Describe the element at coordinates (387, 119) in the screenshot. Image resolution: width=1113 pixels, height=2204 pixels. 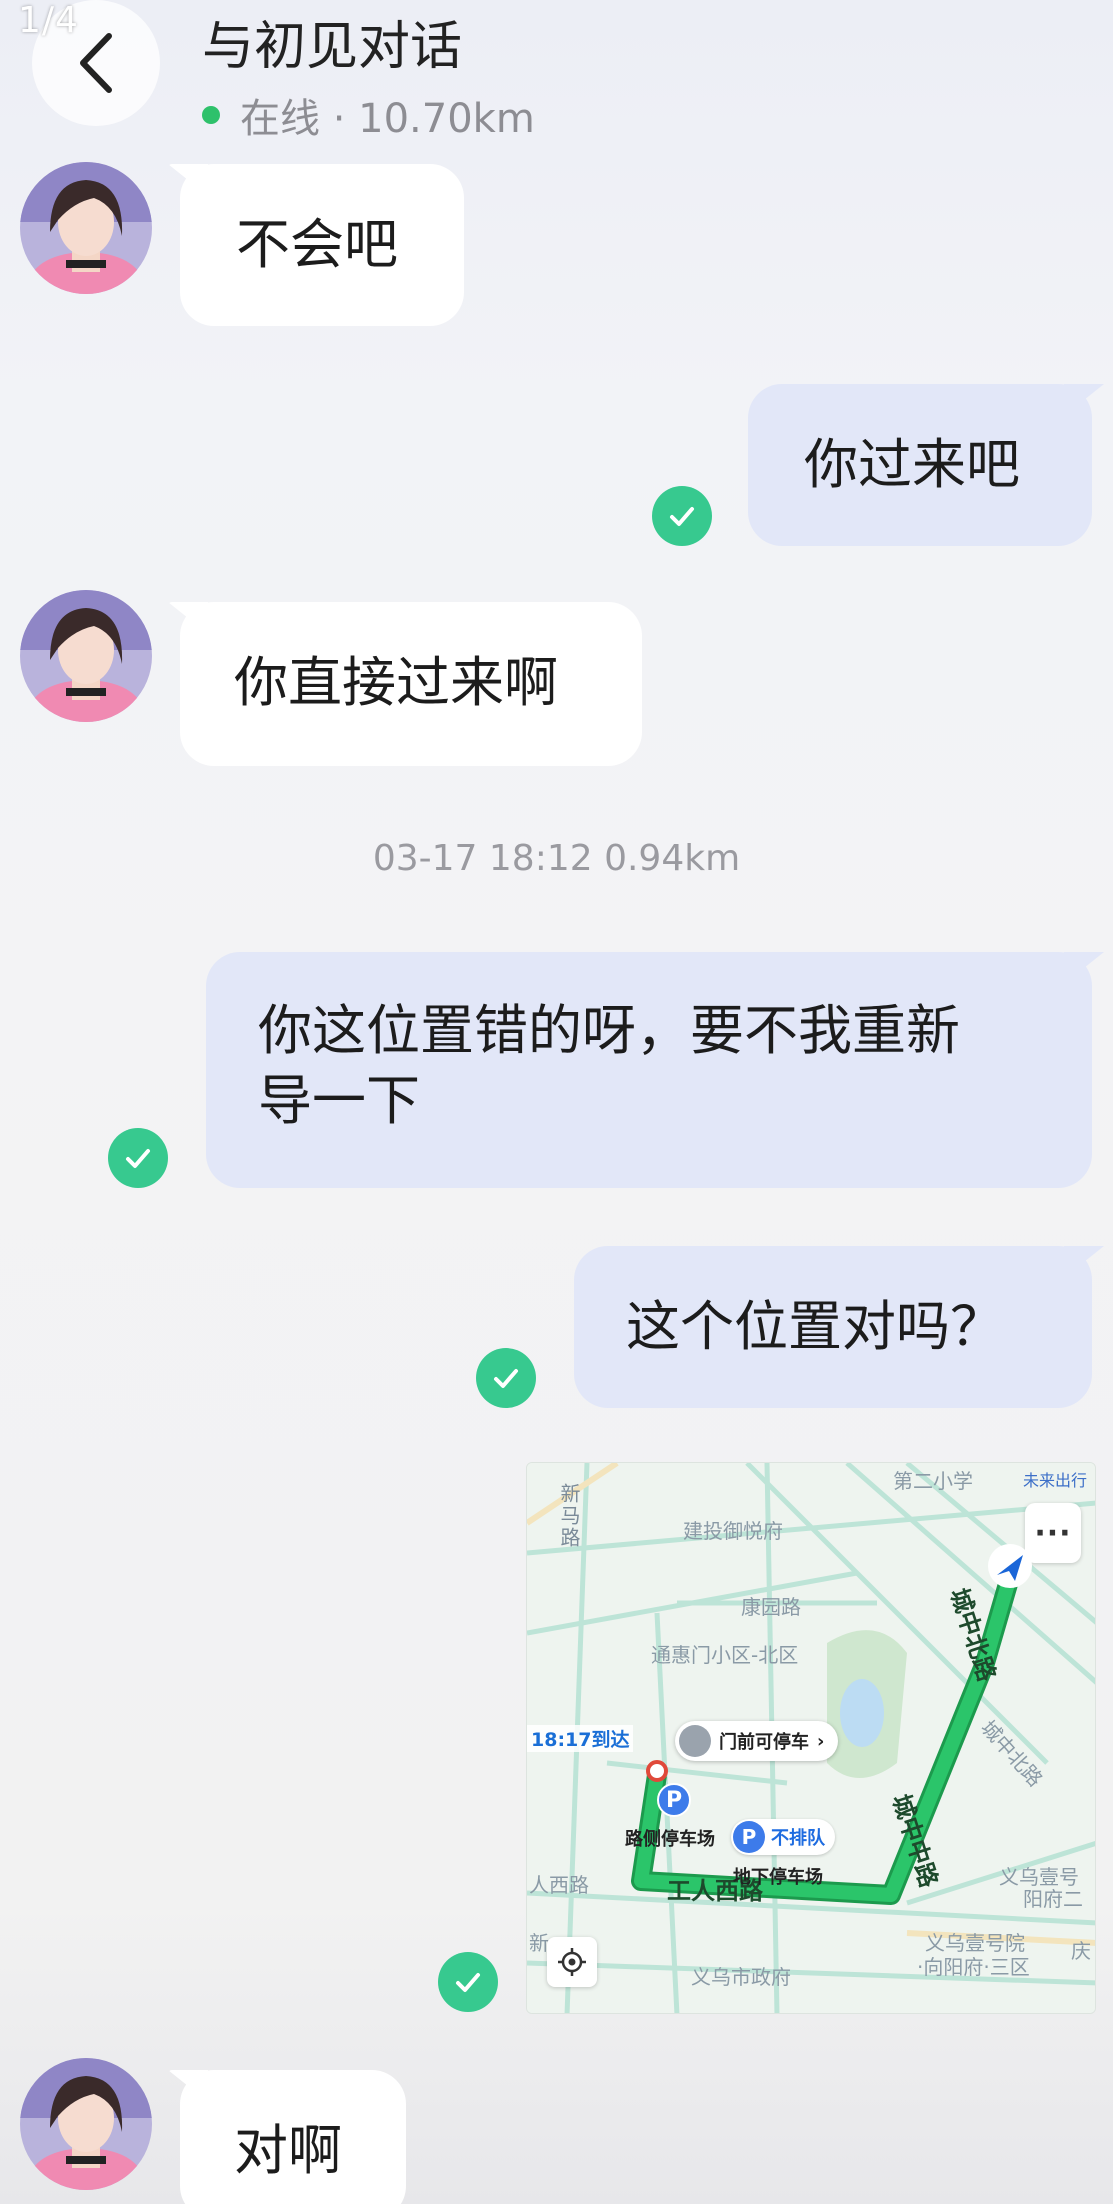
I see `status-text: 在线 · 10.70km` at that location.